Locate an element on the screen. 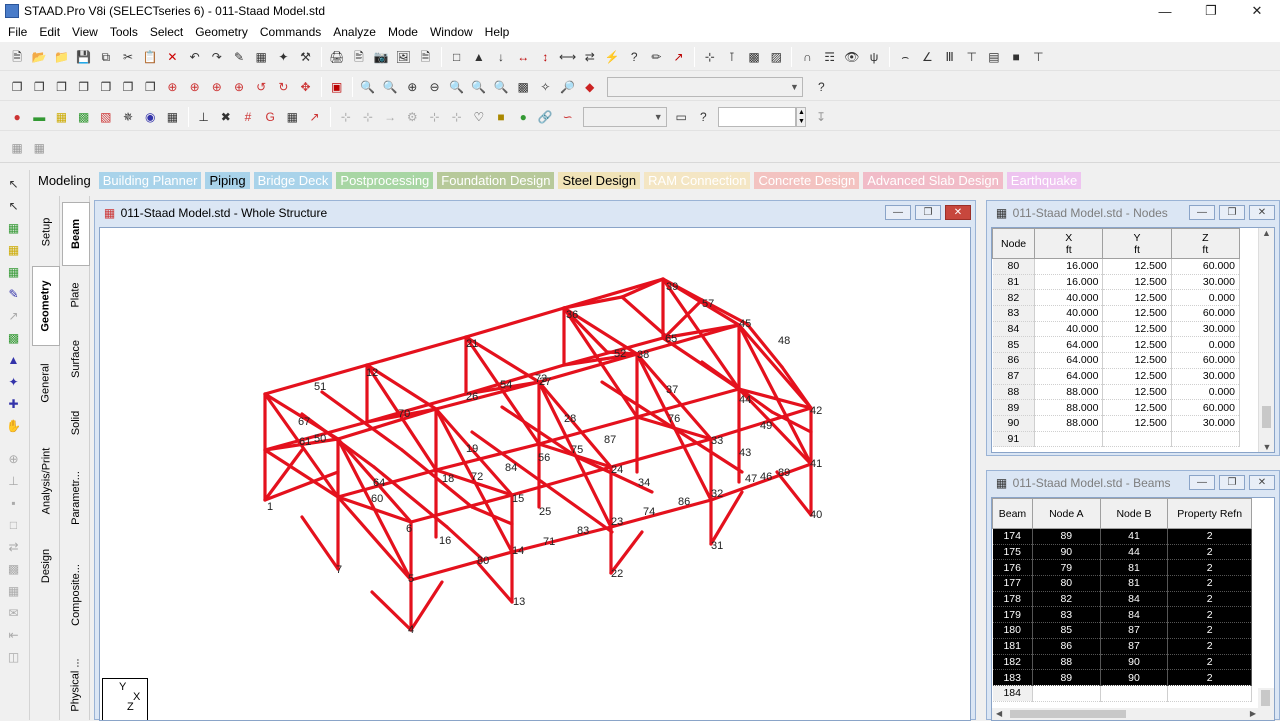 The width and height of the screenshot is (1280, 721). render-icon: ◆ is located at coordinates (589, 86).